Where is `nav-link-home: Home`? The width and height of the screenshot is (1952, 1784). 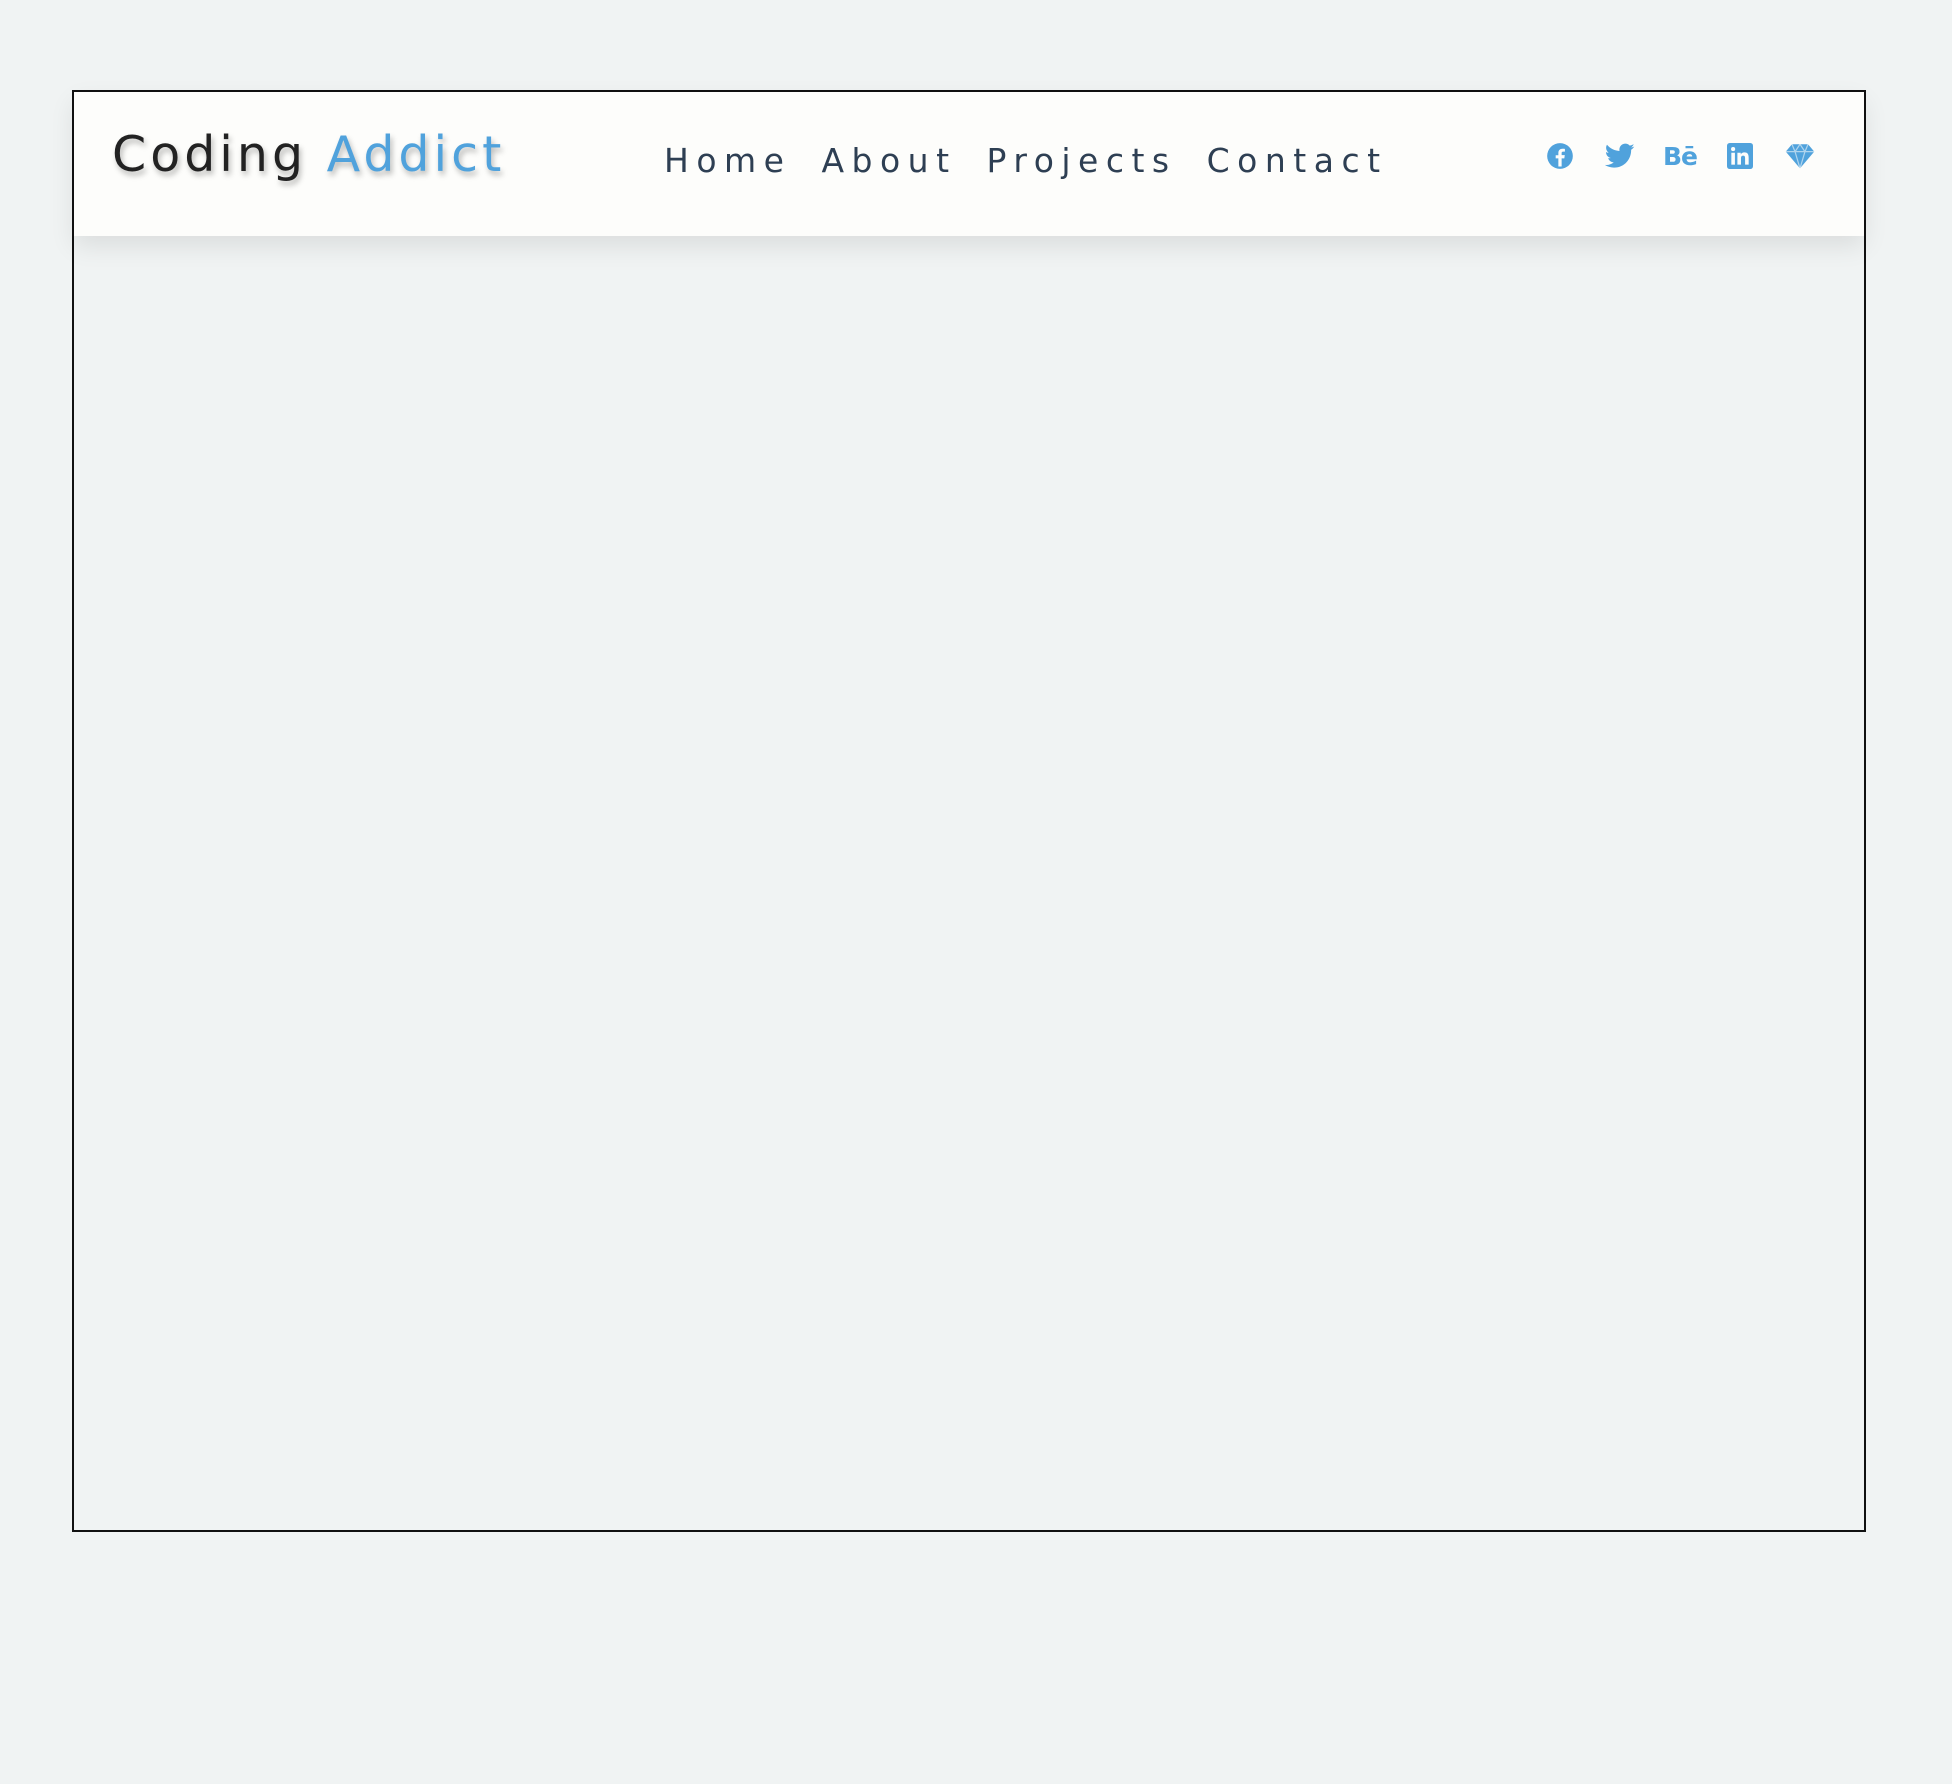 nav-link-home: Home is located at coordinates (727, 160).